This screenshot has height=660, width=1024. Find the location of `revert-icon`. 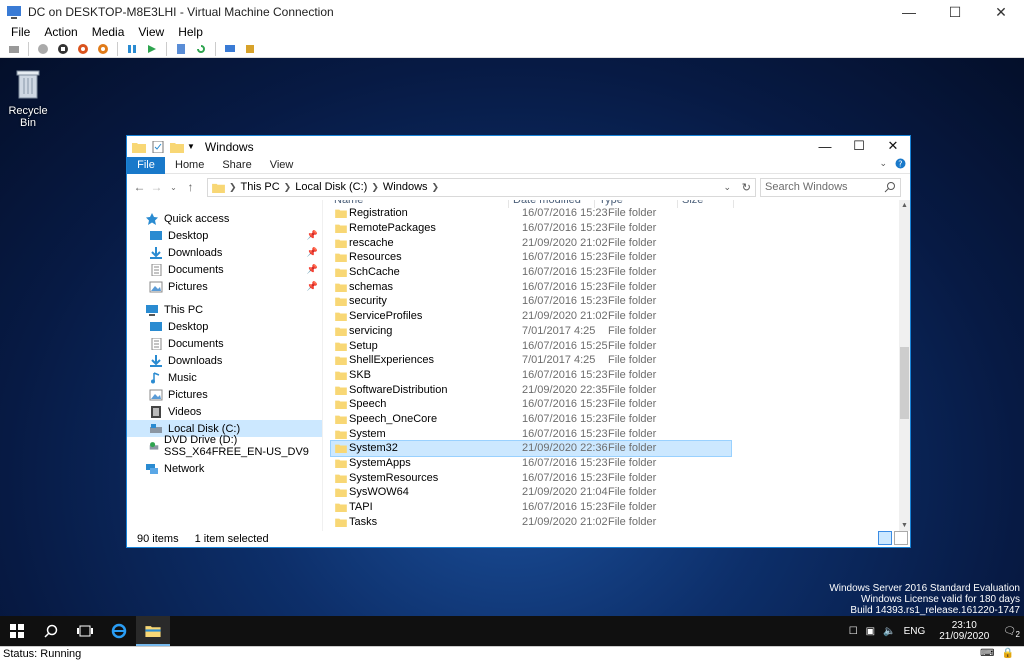

revert-icon is located at coordinates (201, 49).